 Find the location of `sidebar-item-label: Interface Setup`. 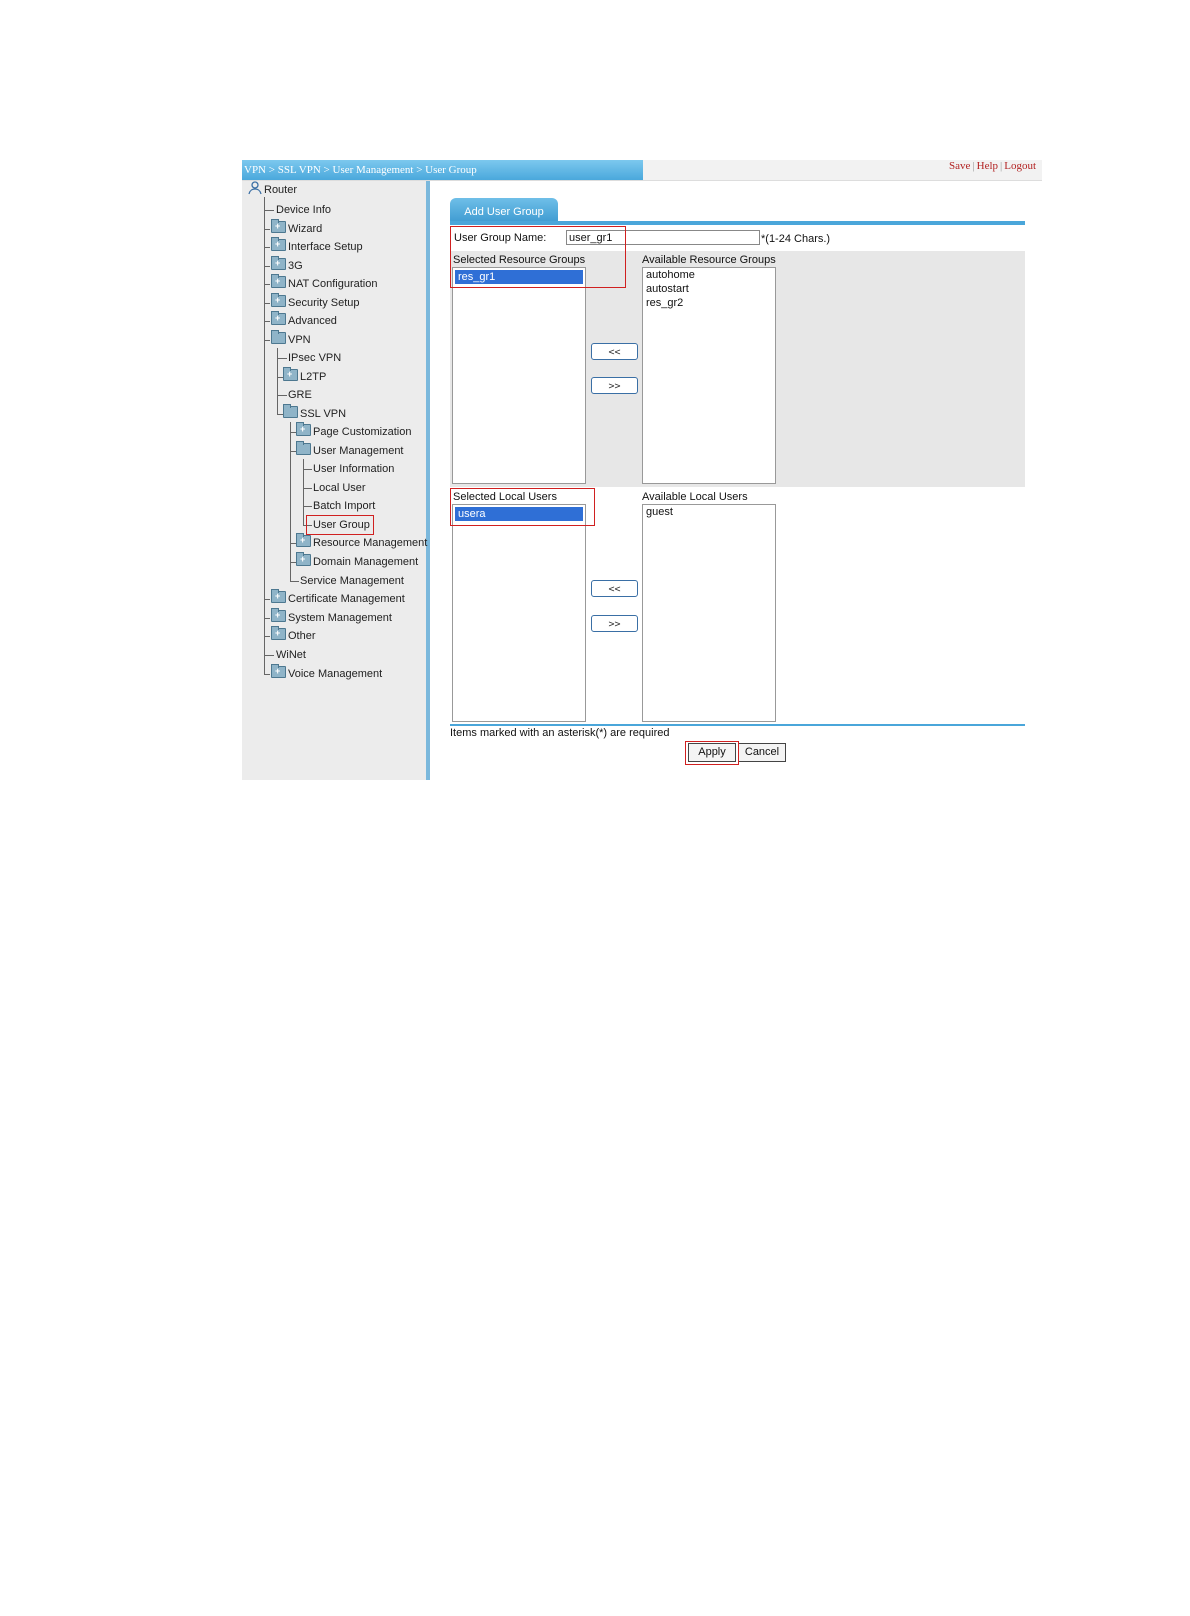

sidebar-item-label: Interface Setup is located at coordinates (325, 247).